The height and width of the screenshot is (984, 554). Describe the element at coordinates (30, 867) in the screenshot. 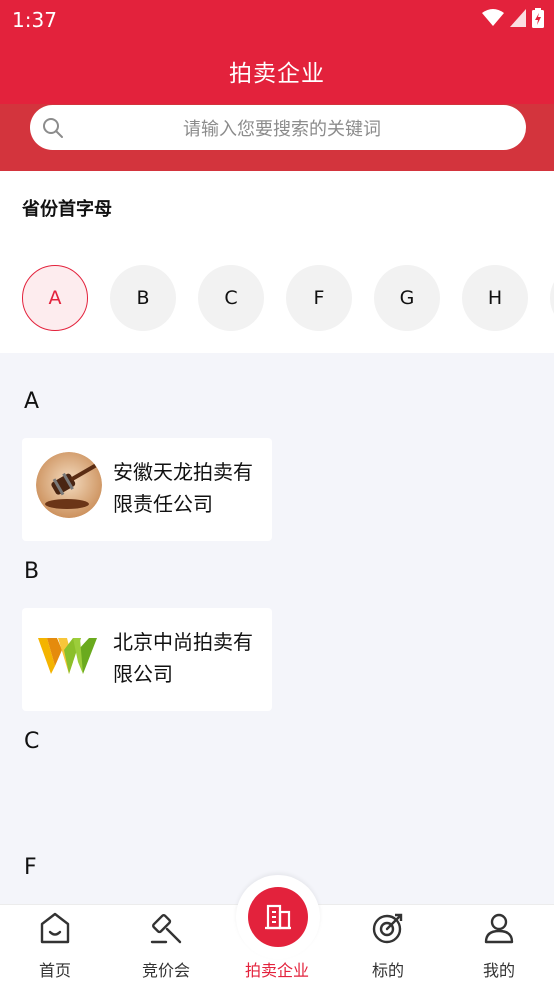

I see `group-label-f: F` at that location.